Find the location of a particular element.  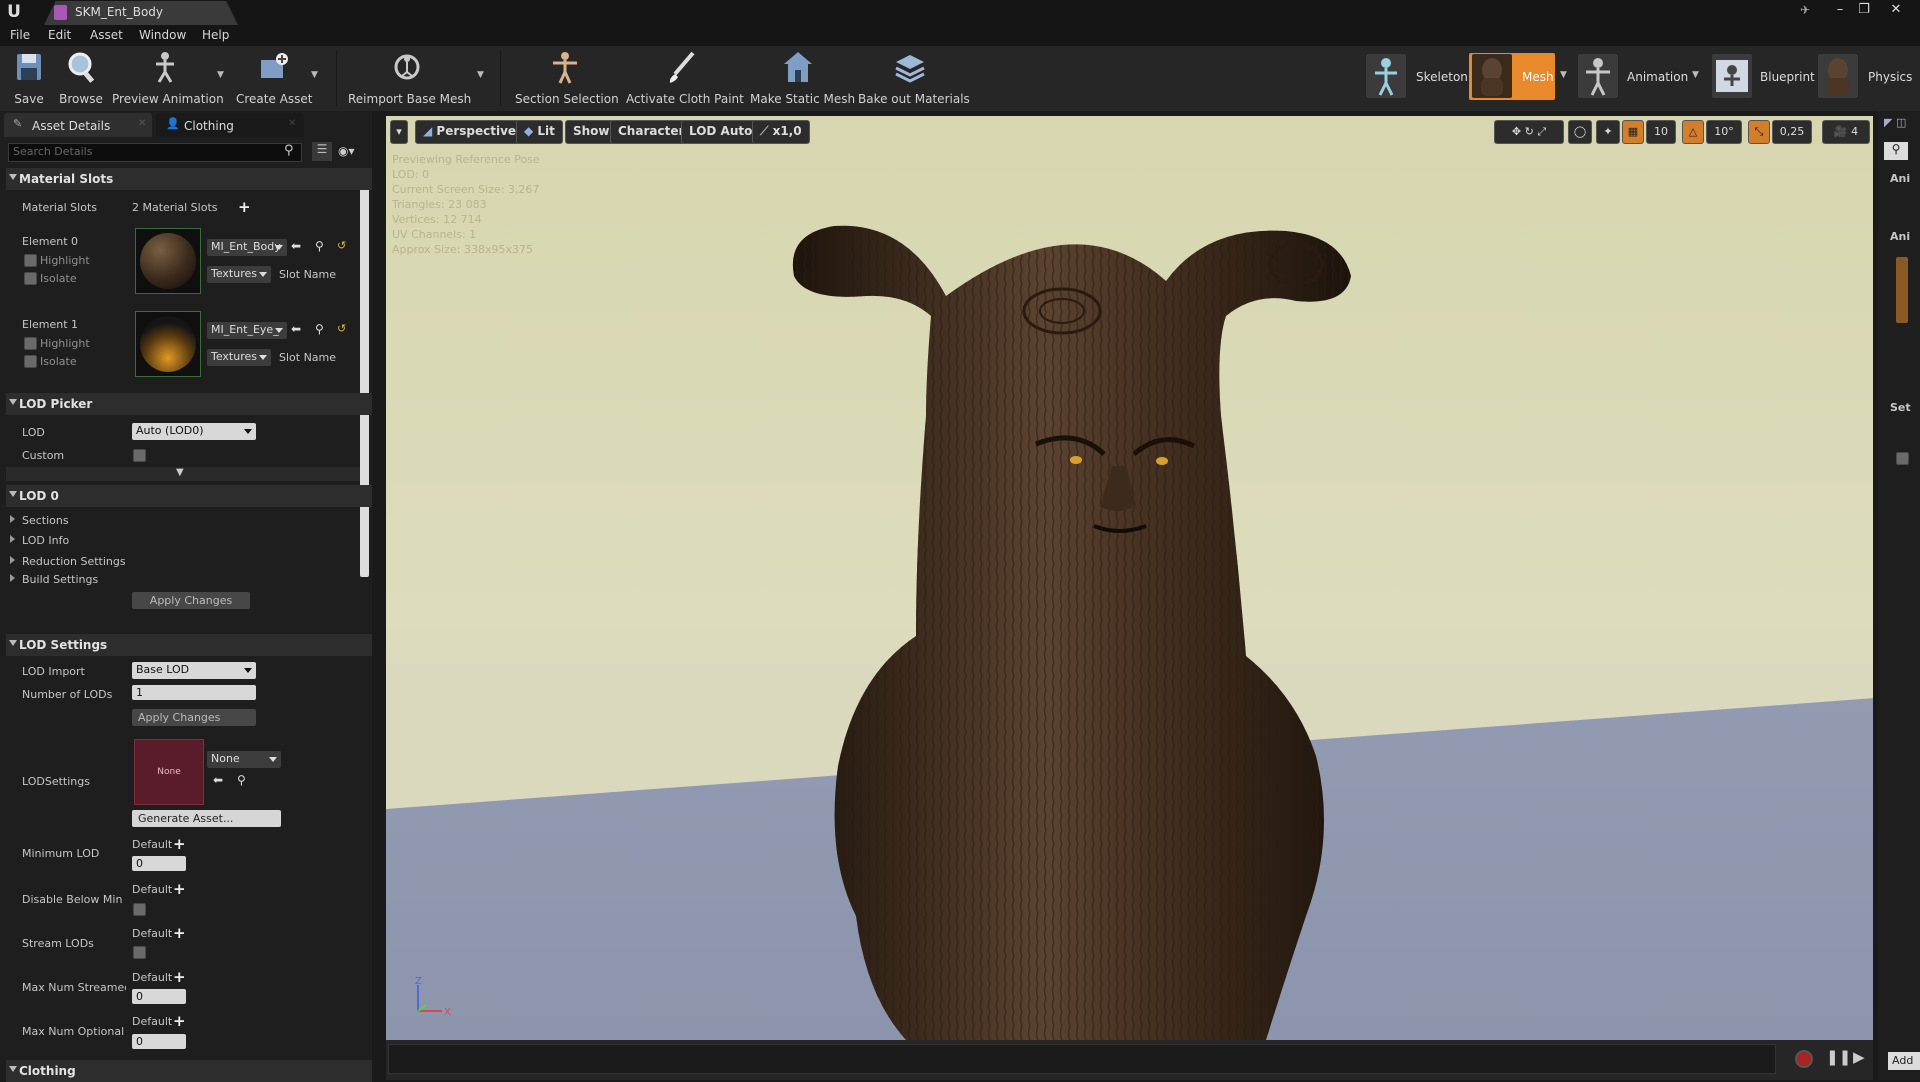

reset-to-default-icon: ↺ is located at coordinates (341, 245).